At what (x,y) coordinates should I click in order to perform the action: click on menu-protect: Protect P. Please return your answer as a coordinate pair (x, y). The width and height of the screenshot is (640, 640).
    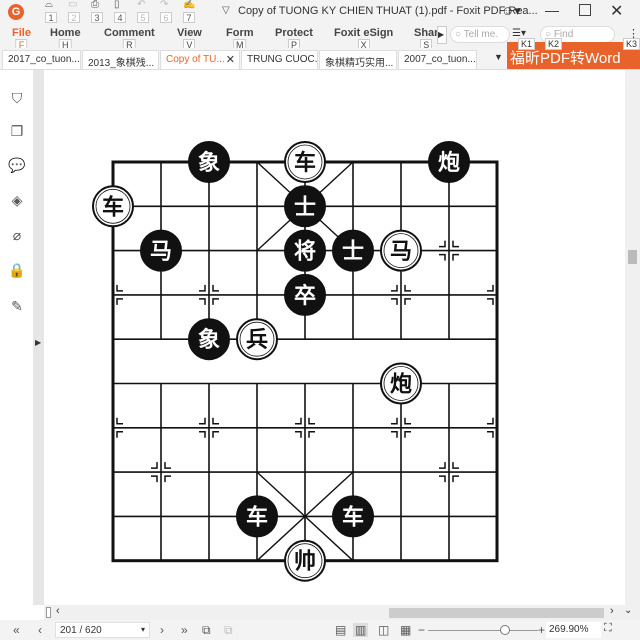
    Looking at the image, I should click on (294, 39).